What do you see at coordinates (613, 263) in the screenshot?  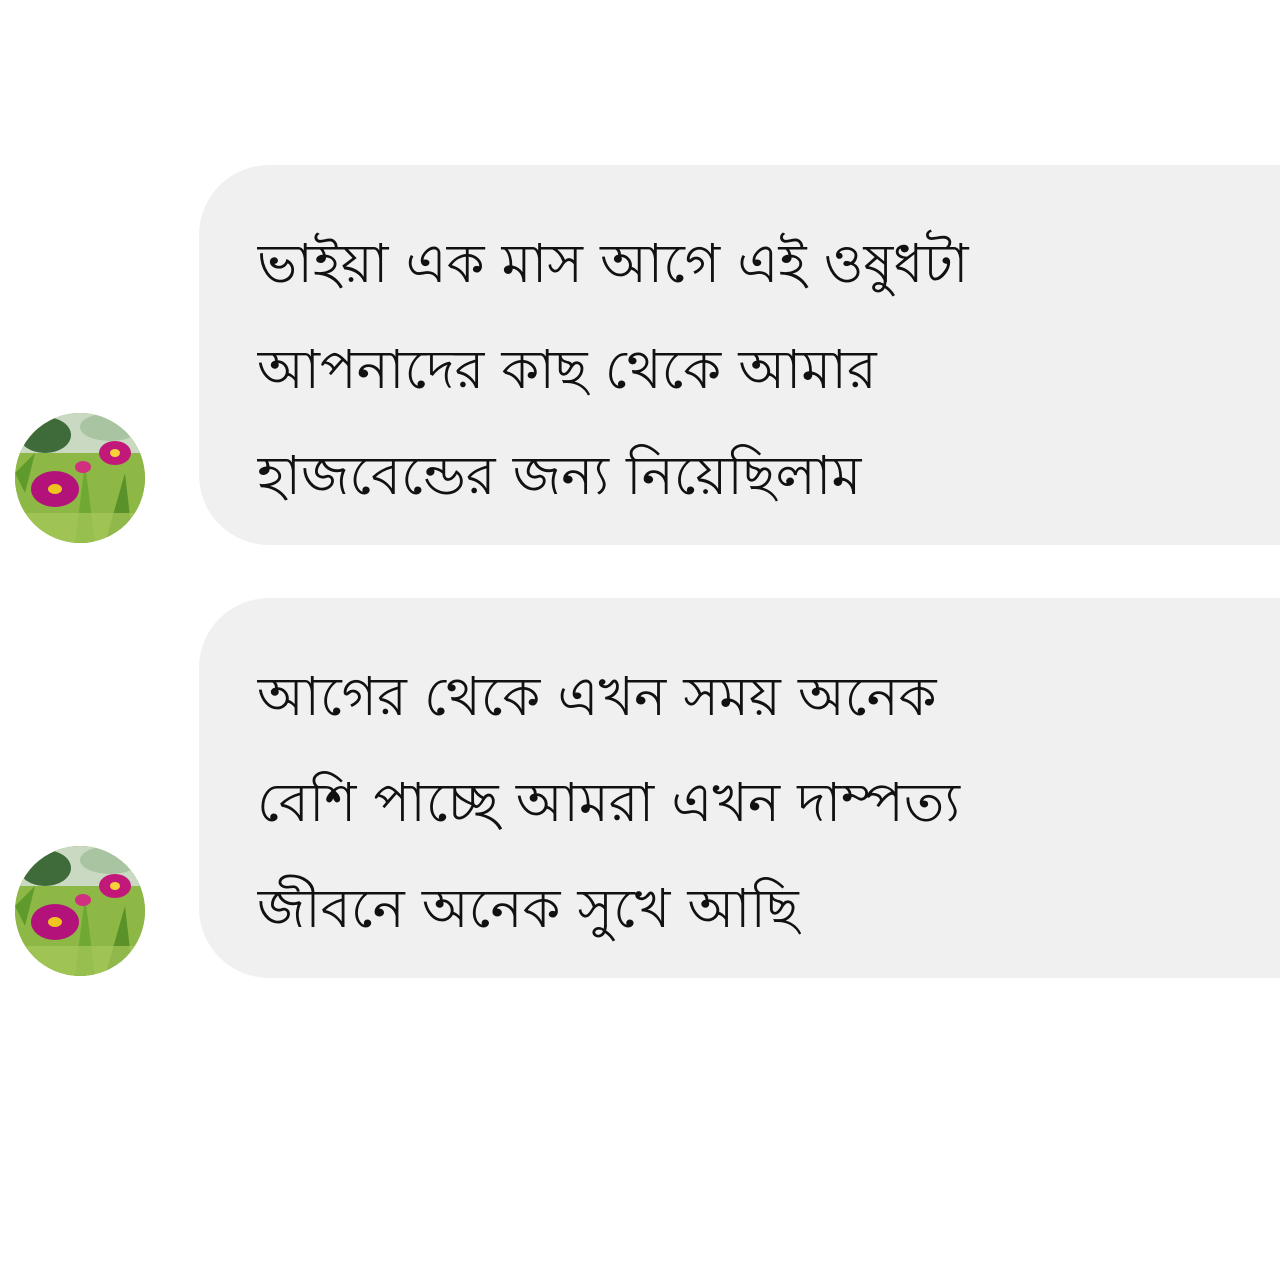 I see `message-line: ভাইয়া এক মাস আগে এই ওষুধটা` at bounding box center [613, 263].